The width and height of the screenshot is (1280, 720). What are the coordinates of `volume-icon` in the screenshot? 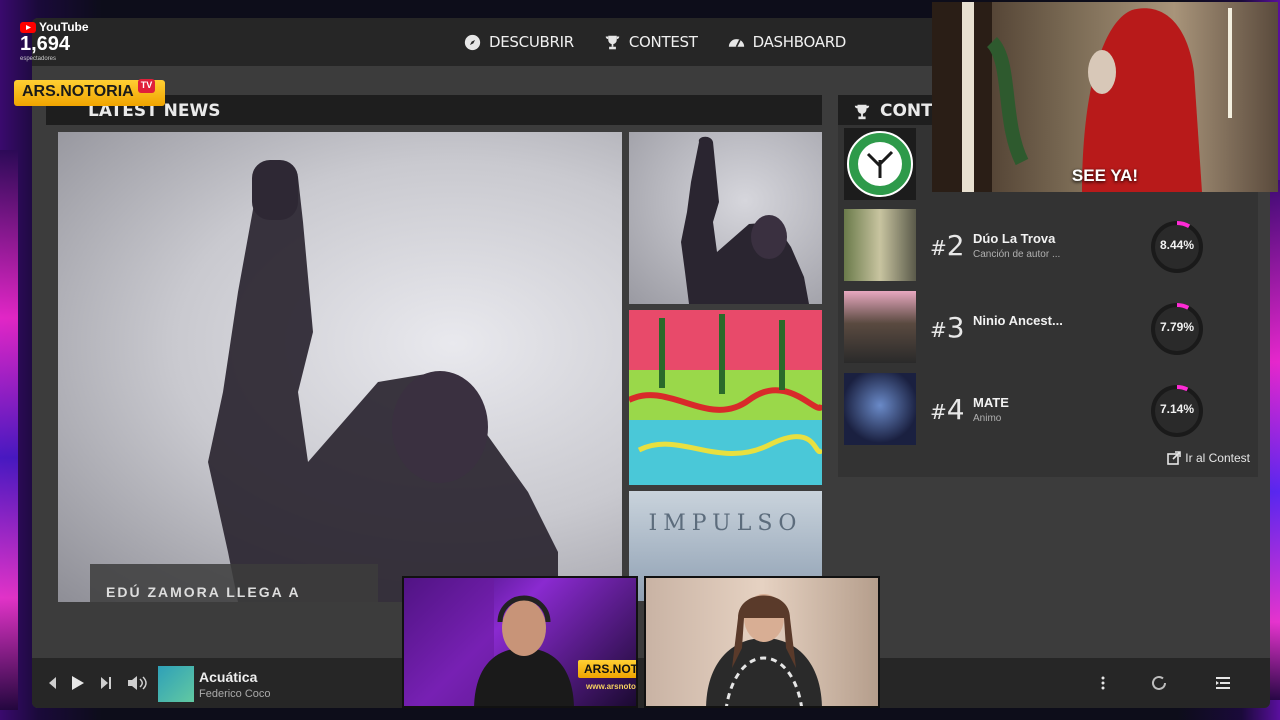 It's located at (137, 683).